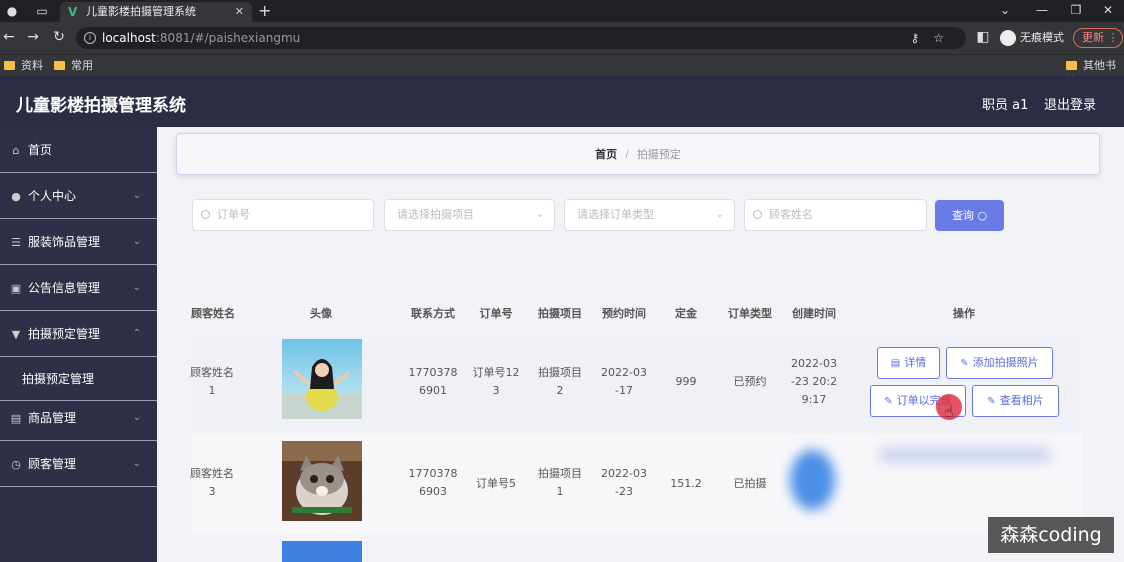 The image size is (1124, 562). I want to click on view-album-button: ✎ 查看相片, so click(1015, 401).